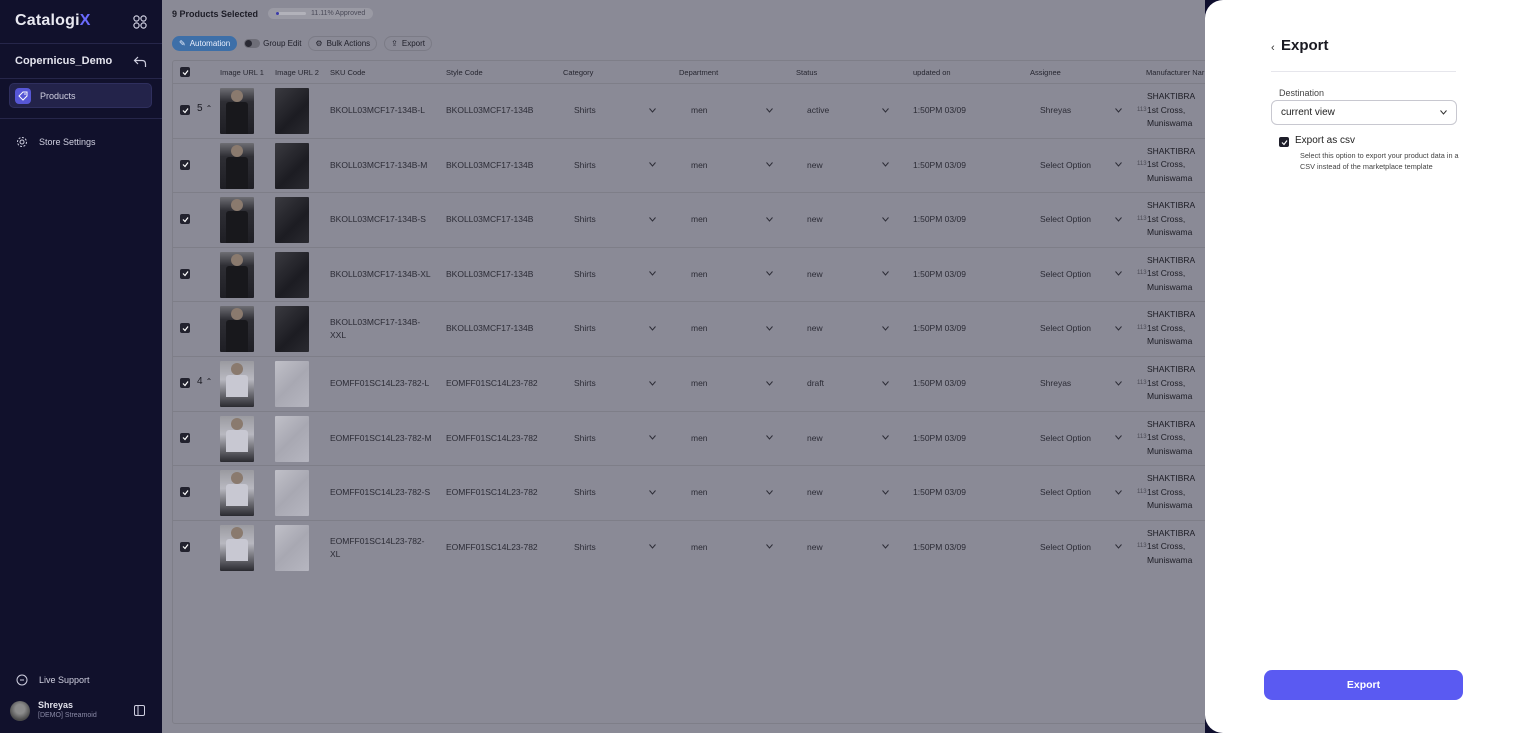  I want to click on switch-workspace-icon, so click(140, 61).